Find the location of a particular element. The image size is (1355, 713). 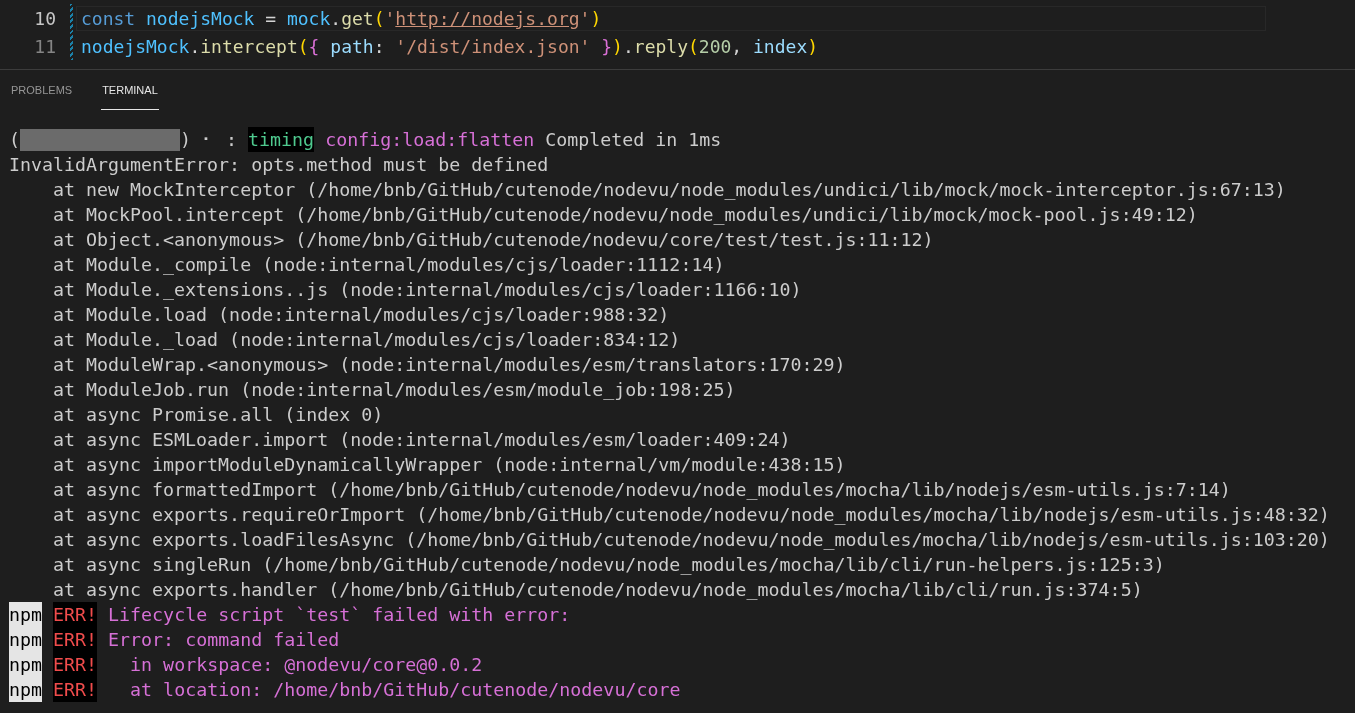

terminal-line: at Module._extensions..js (node:internal/modules/cjs/loader:1166:10) is located at coordinates (427, 290).